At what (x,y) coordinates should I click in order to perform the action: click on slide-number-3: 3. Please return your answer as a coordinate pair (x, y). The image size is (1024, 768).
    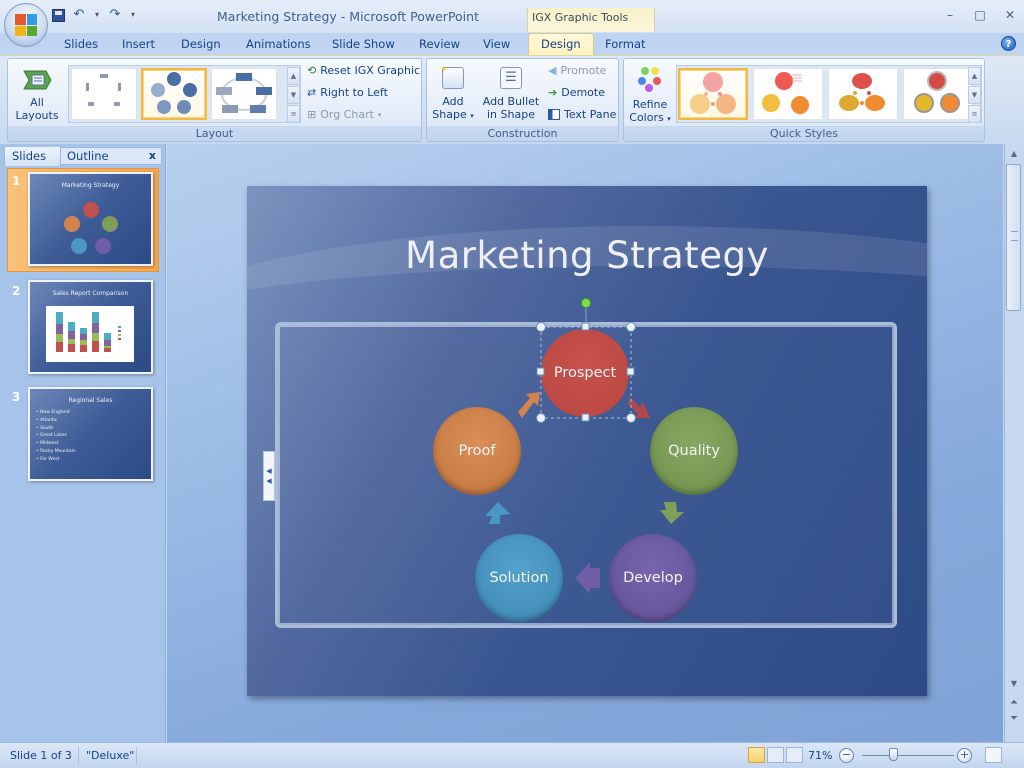
    Looking at the image, I should click on (16, 397).